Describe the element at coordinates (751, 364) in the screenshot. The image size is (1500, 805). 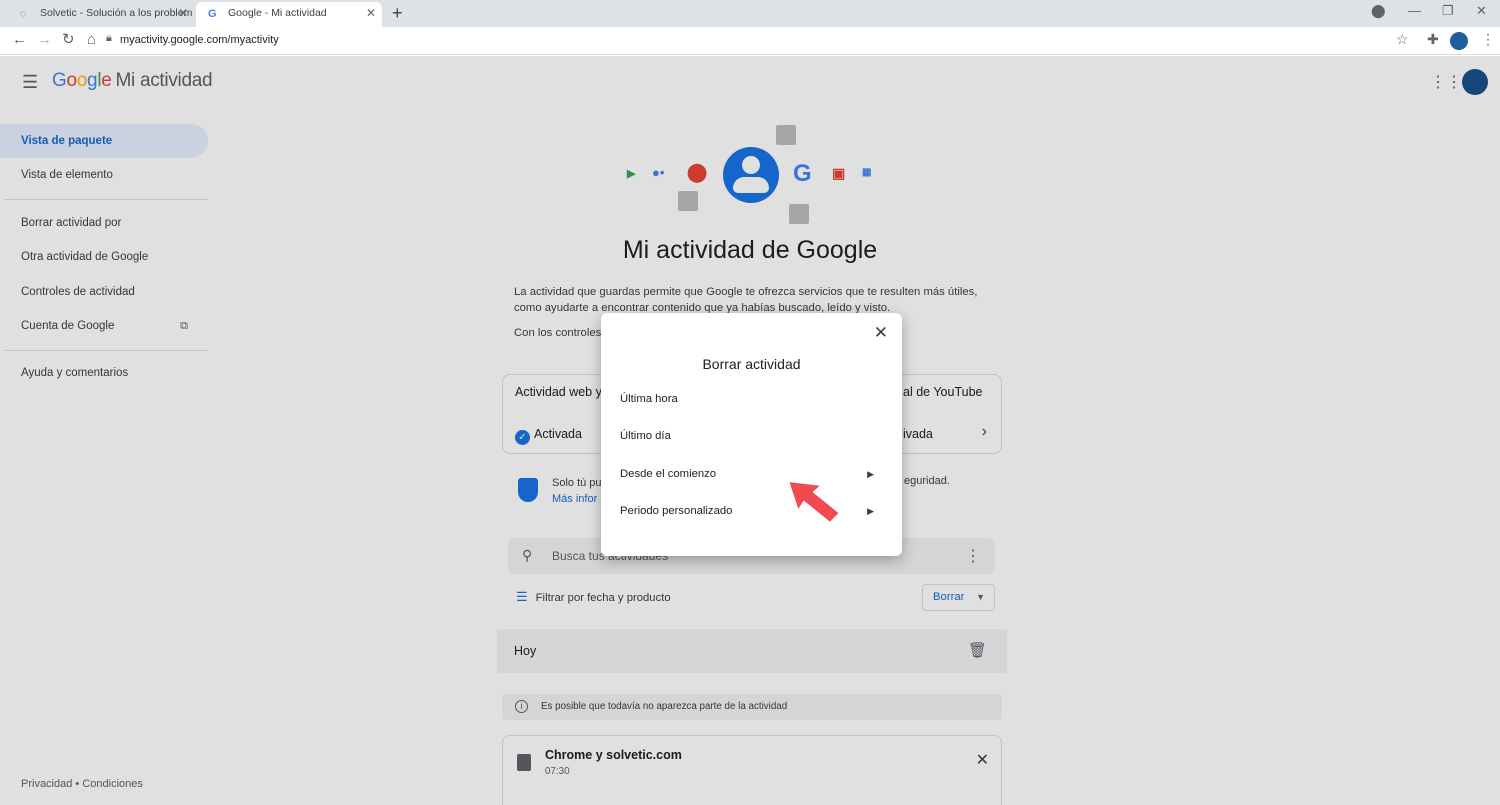
I see `dialog-title: Borrar actividad` at that location.